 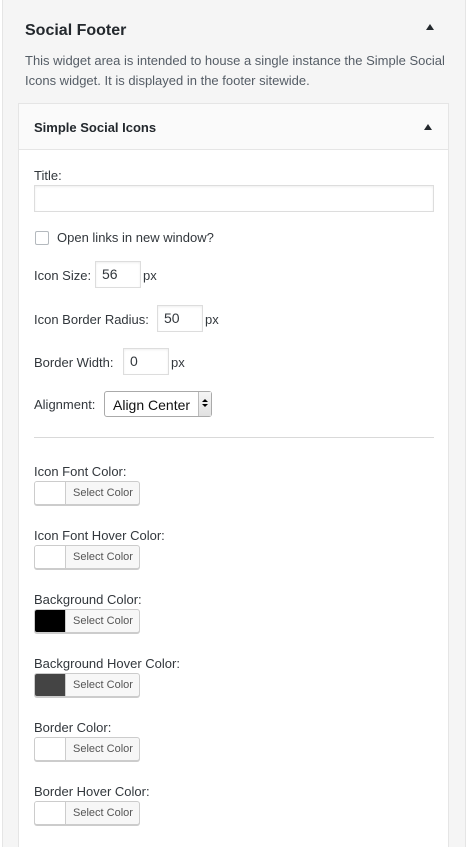 I want to click on icon-border-radius-input: 50, so click(x=180, y=318).